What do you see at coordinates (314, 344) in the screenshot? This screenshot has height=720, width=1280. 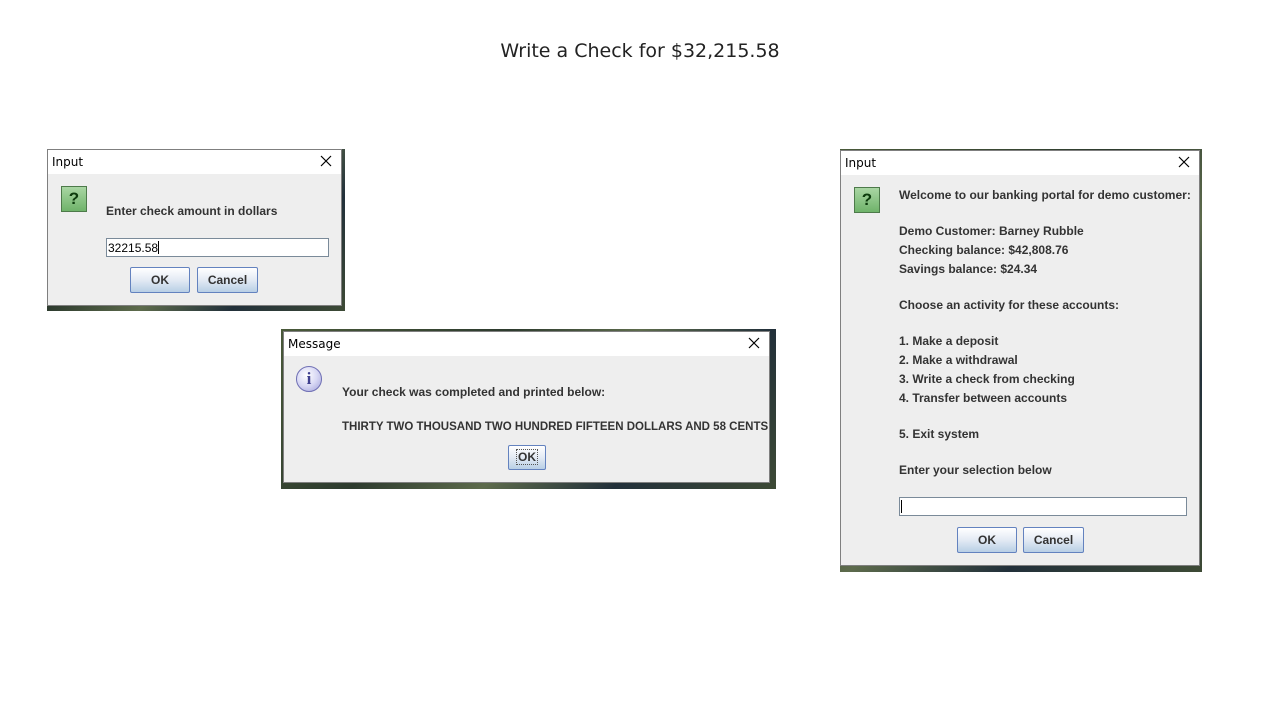 I see `dialog-title: Message` at bounding box center [314, 344].